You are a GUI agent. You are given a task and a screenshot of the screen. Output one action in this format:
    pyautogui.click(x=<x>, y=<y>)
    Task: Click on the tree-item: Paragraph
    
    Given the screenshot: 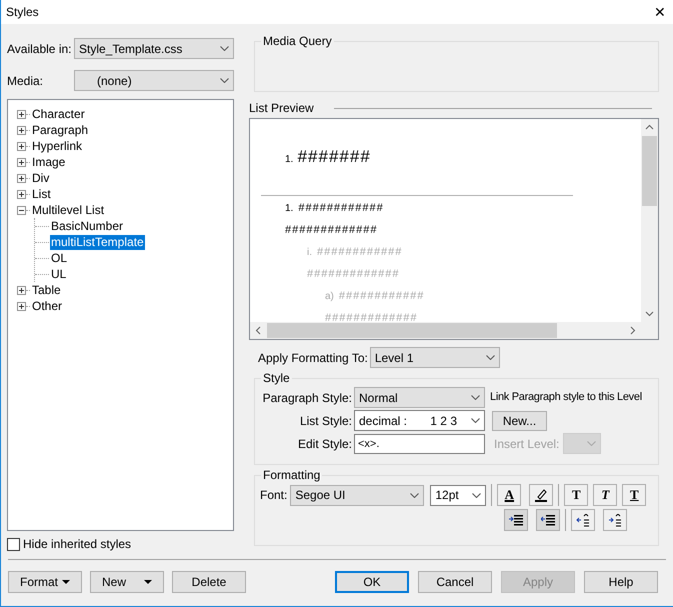 What is the action you would take?
    pyautogui.click(x=60, y=130)
    